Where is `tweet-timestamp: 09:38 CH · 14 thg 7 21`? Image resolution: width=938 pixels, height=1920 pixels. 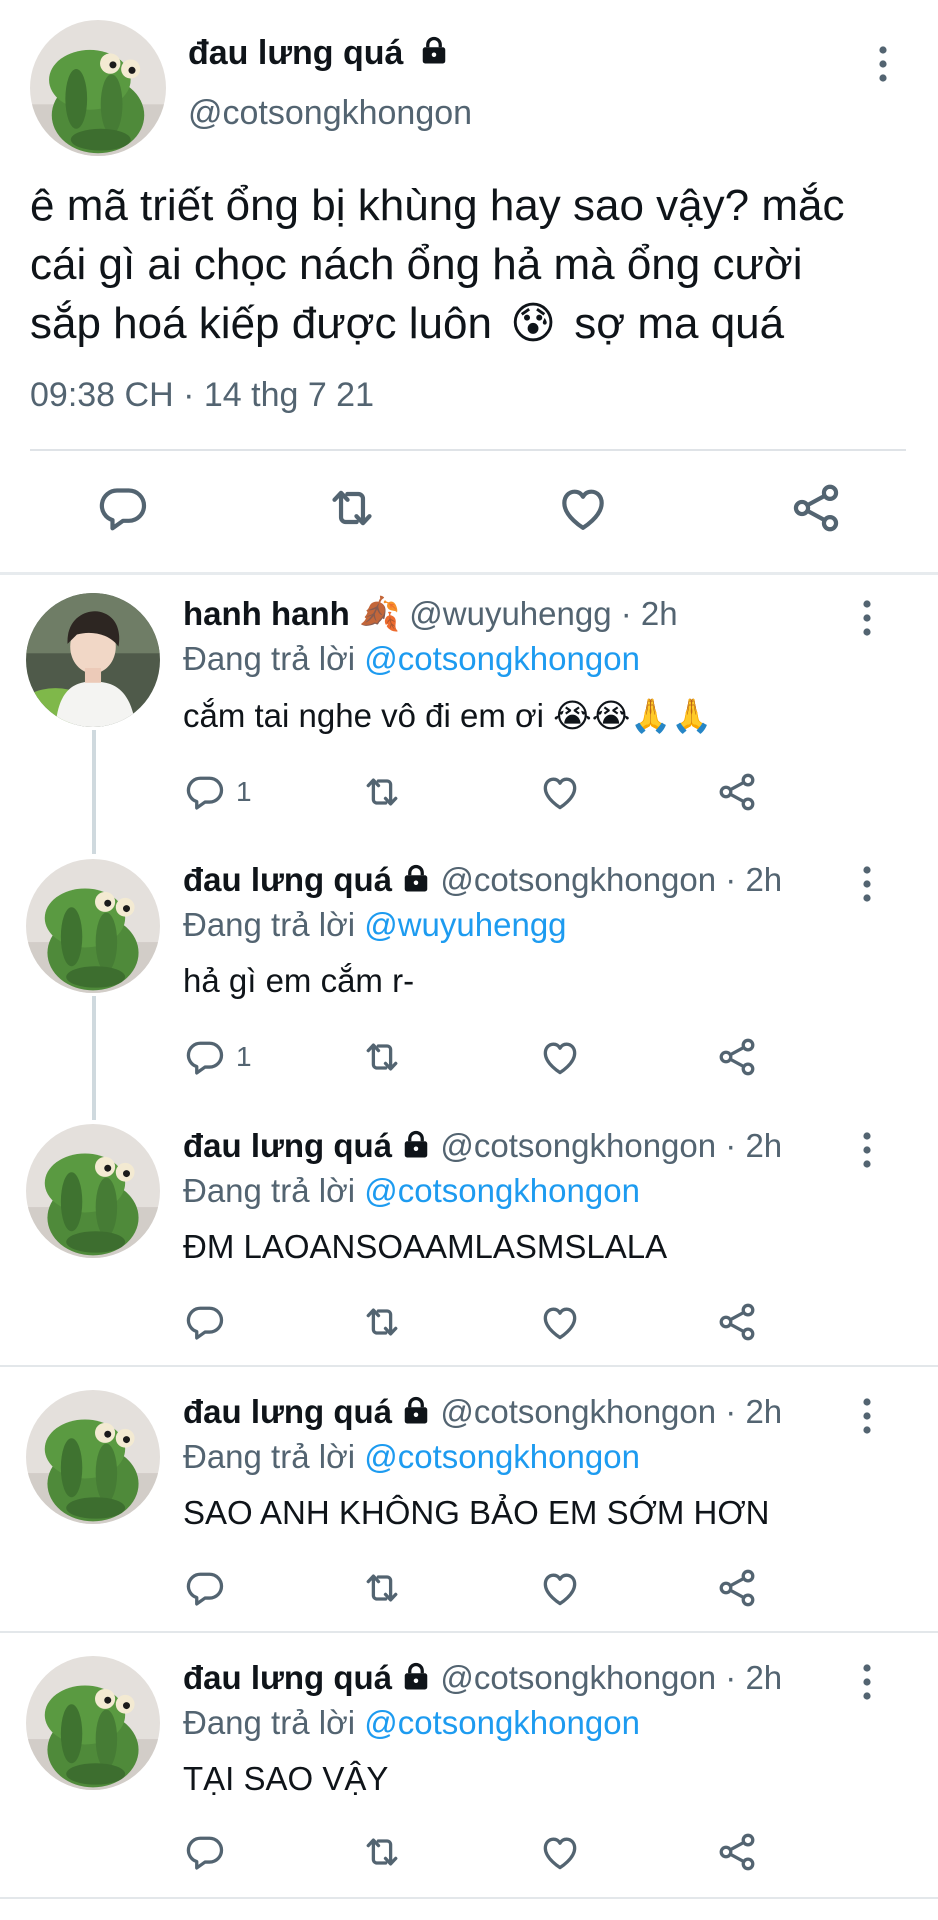
tweet-timestamp: 09:38 CH · 14 thg 7 21 is located at coordinates (202, 395).